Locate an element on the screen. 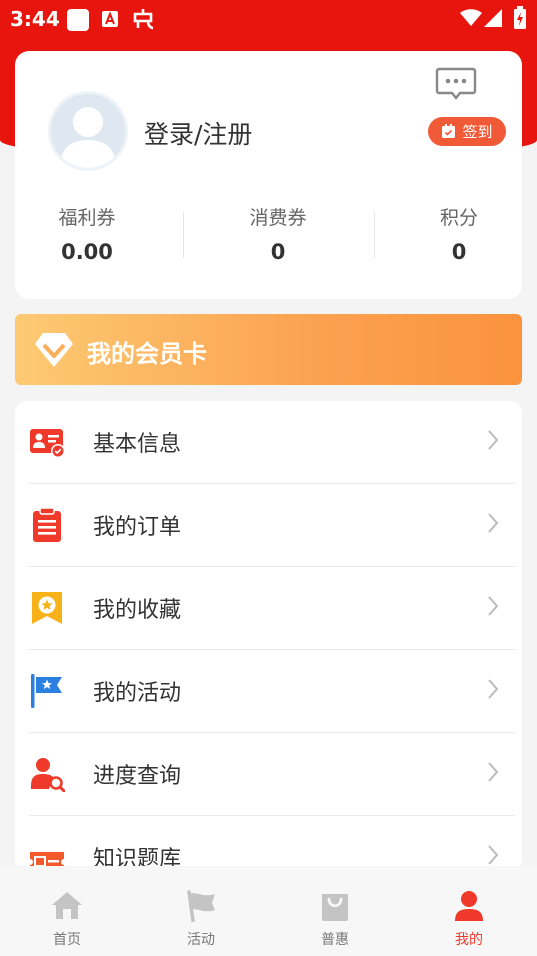  menu-item-label: 进度查询 is located at coordinates (137, 776).